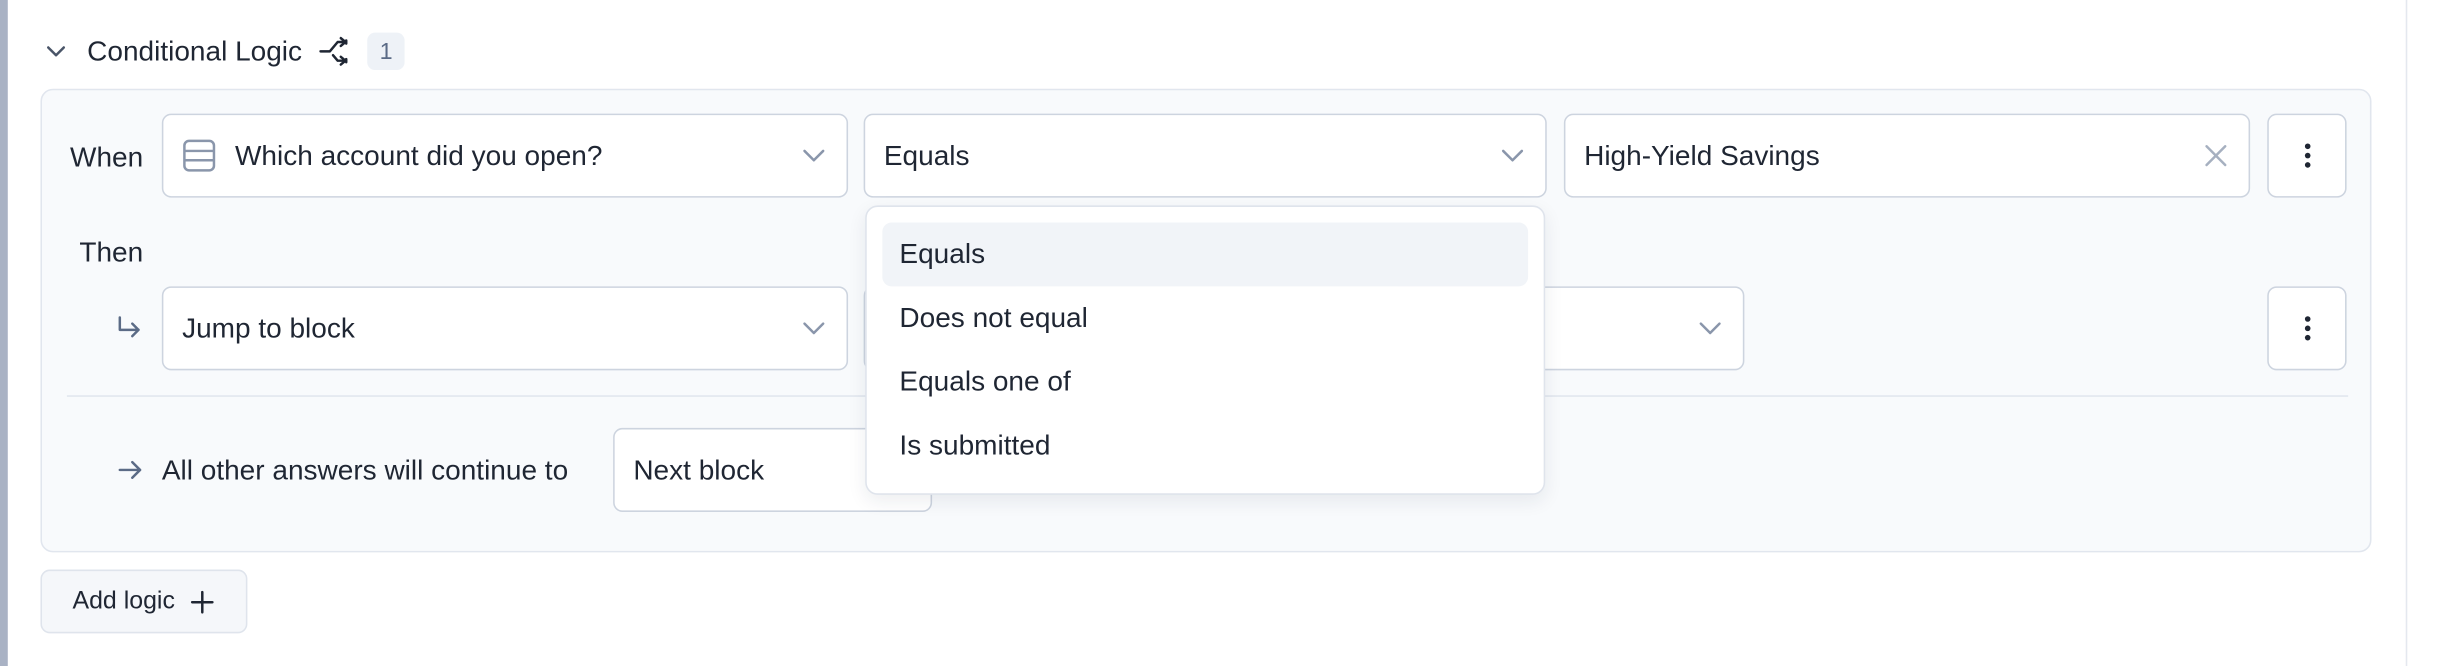  Describe the element at coordinates (111, 252) in the screenshot. I see `then-label: Then` at that location.